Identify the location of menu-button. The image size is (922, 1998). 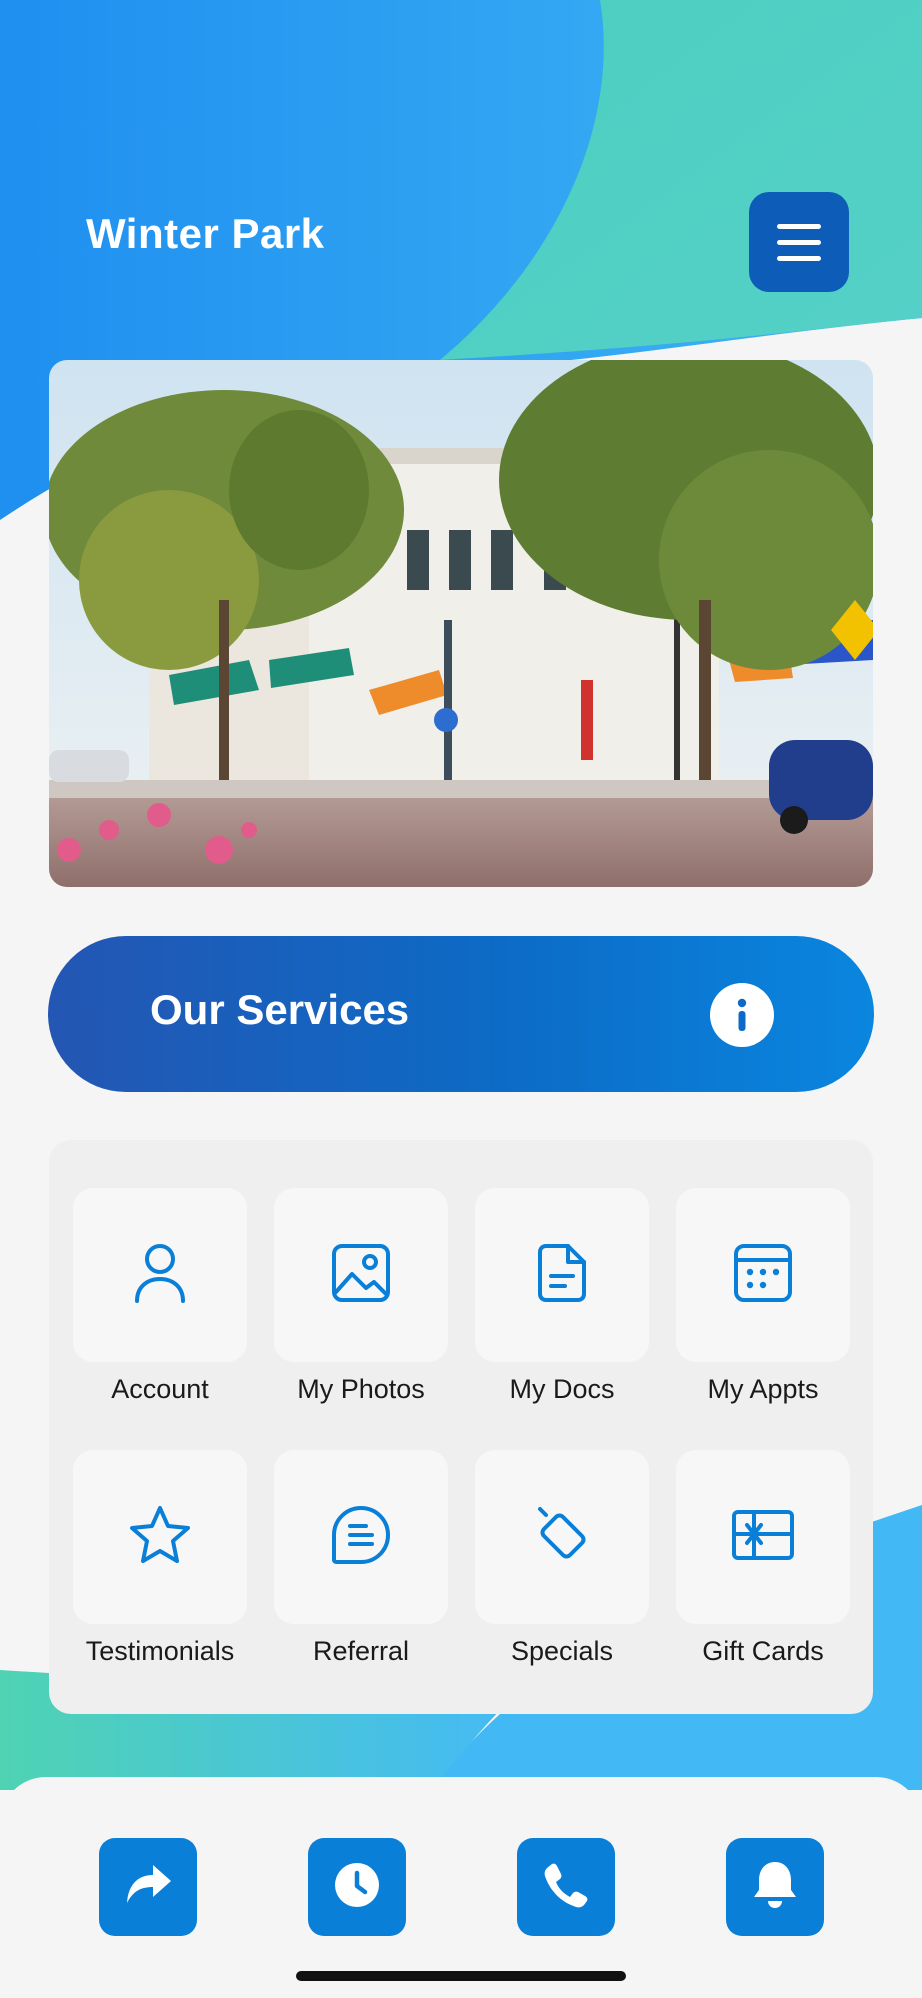
(799, 242).